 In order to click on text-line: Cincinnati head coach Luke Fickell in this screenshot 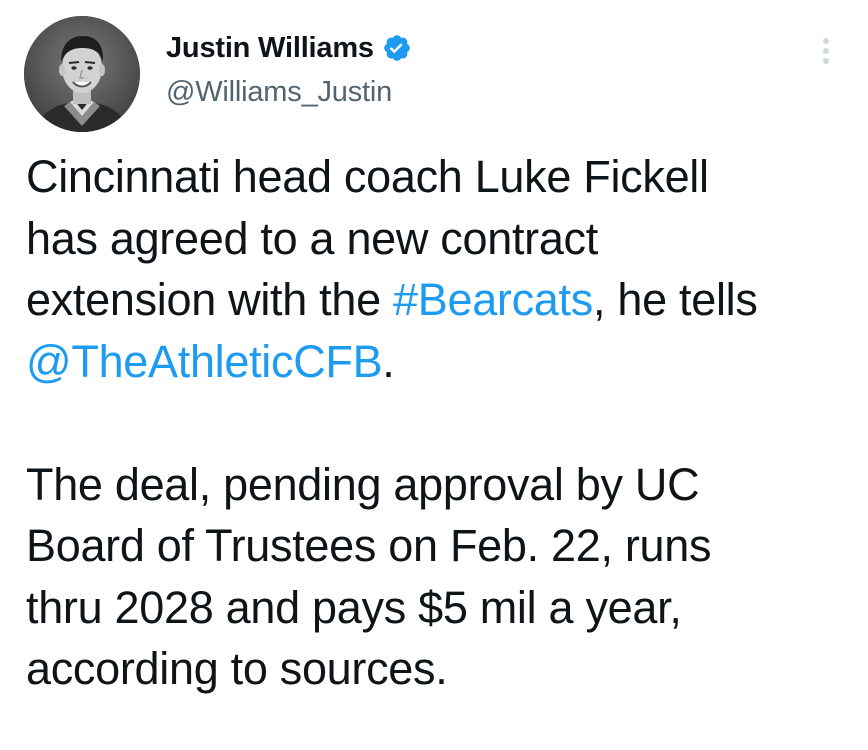, I will do `click(367, 176)`.